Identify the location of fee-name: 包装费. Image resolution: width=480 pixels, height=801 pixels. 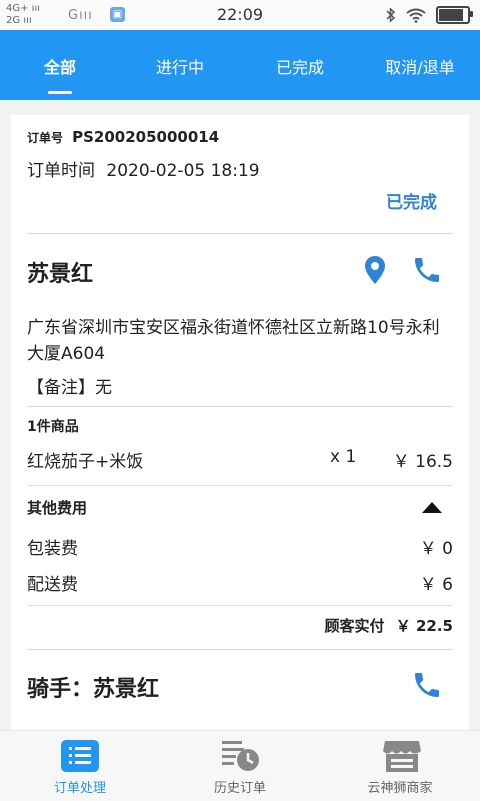
(52, 549).